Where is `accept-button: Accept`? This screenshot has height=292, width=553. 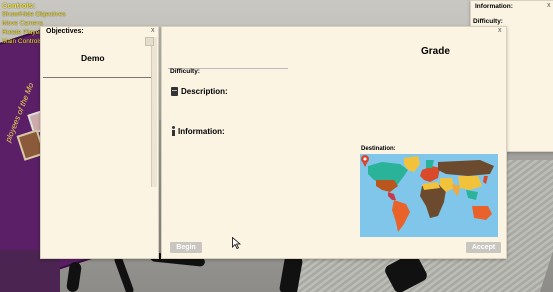 accept-button: Accept is located at coordinates (483, 247).